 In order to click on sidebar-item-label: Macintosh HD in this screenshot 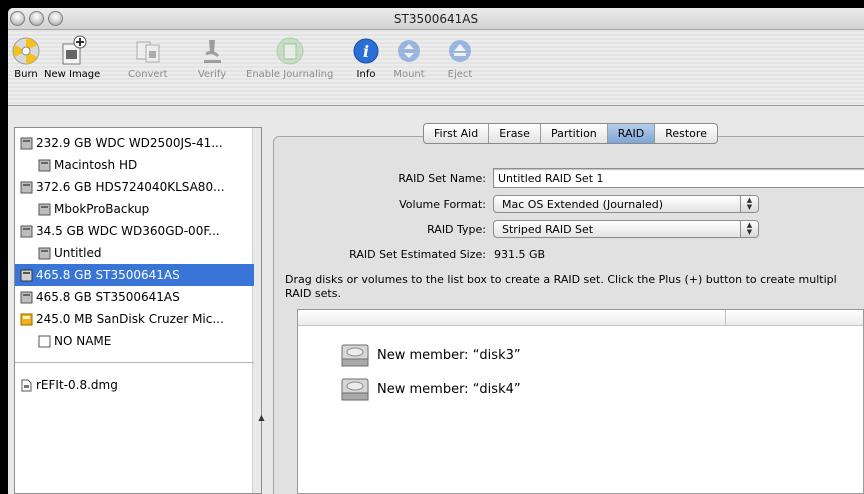, I will do `click(96, 165)`.